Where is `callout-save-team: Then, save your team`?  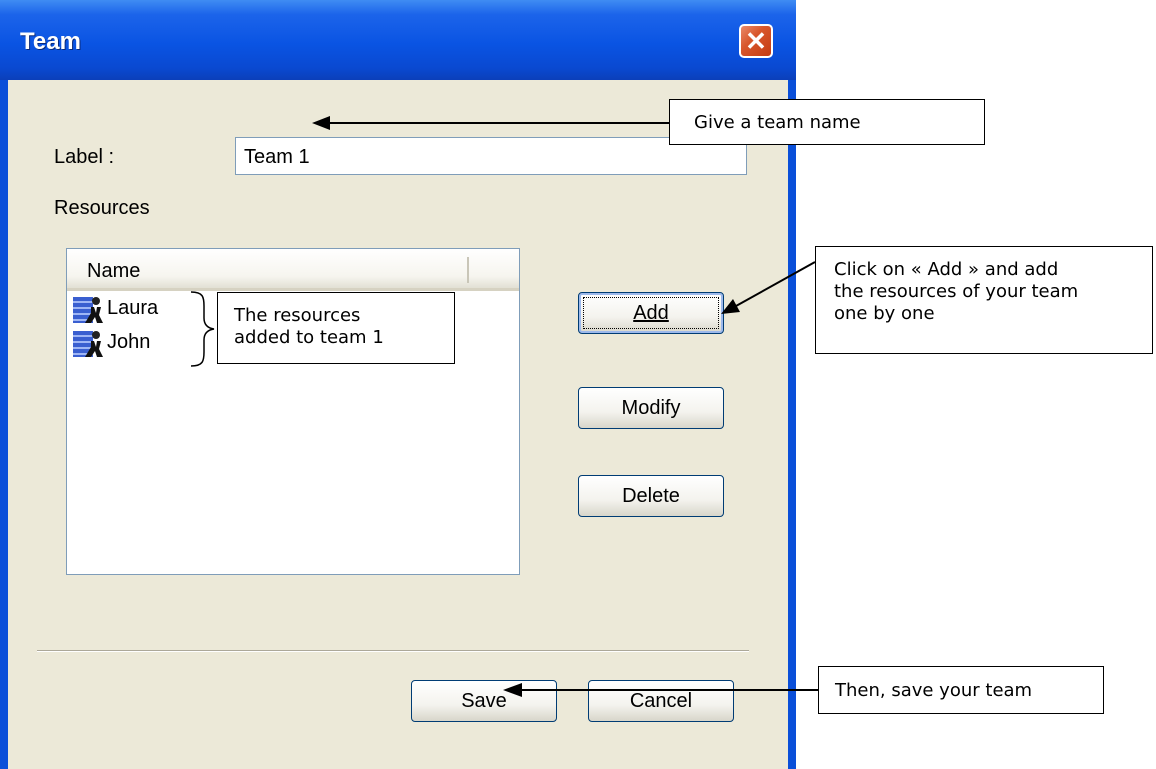 callout-save-team: Then, save your team is located at coordinates (961, 690).